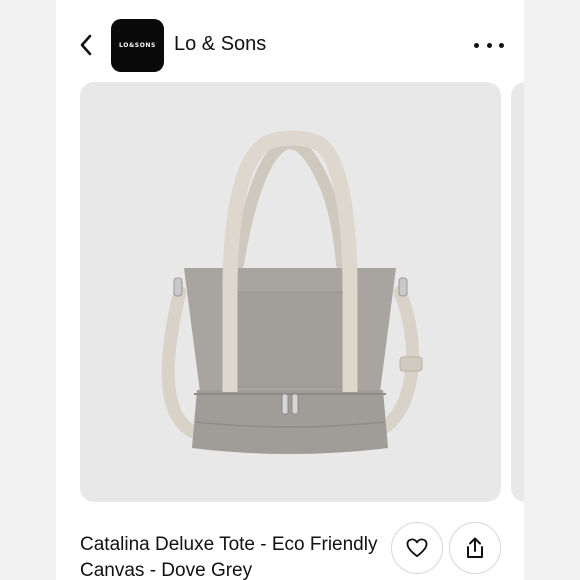 This screenshot has height=580, width=580. I want to click on header: LO&SONS Lo & Sons, so click(290, 41).